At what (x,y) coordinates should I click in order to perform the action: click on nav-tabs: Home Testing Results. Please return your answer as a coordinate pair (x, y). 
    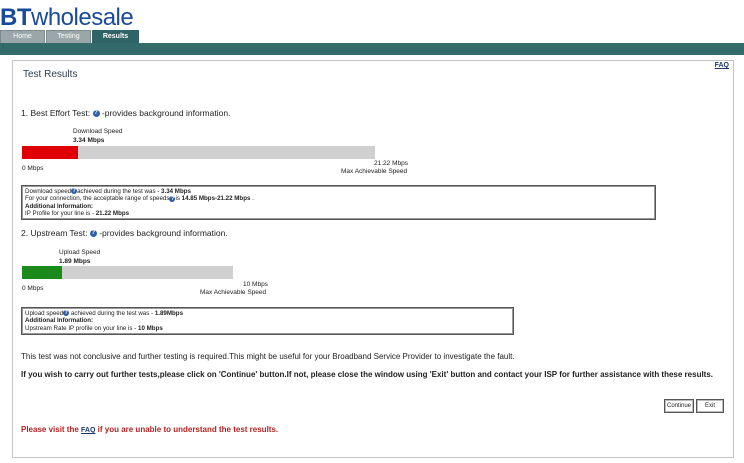
    Looking at the image, I should click on (70, 37).